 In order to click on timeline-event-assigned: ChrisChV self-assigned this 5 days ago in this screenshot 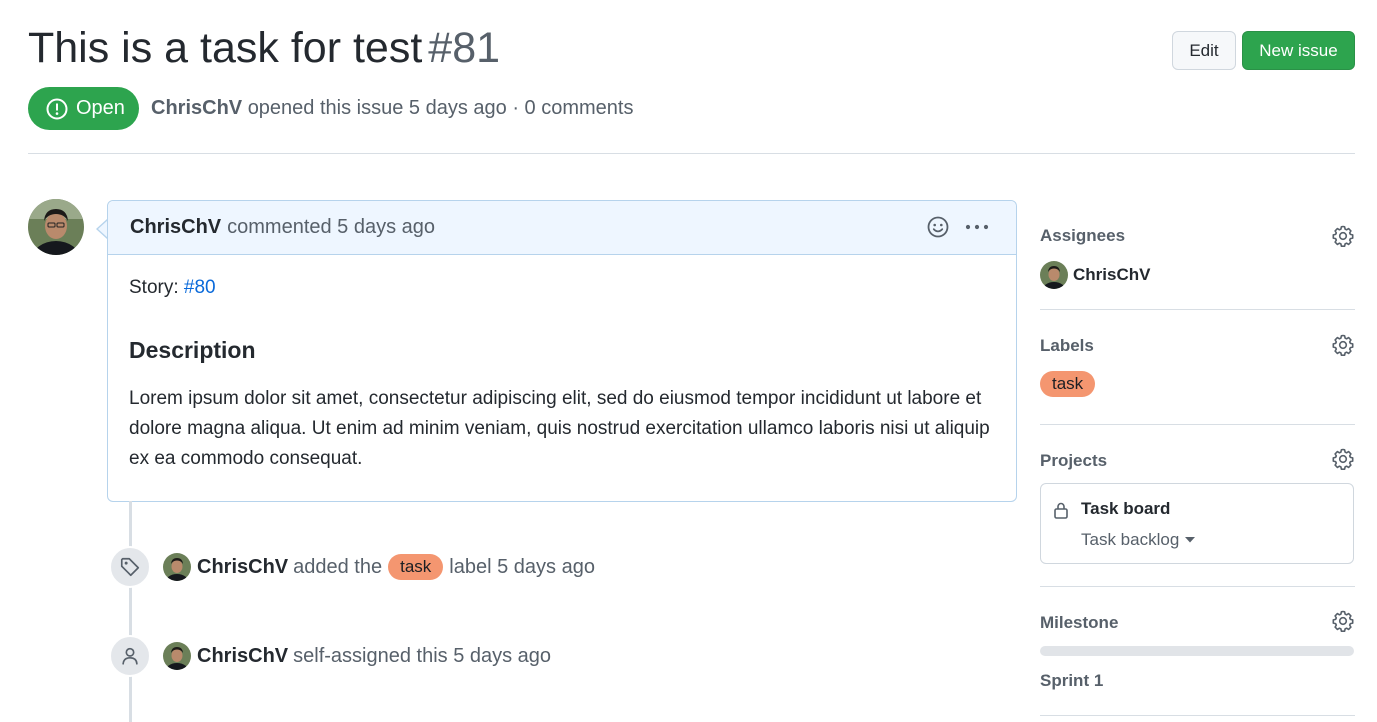, I will do `click(330, 656)`.